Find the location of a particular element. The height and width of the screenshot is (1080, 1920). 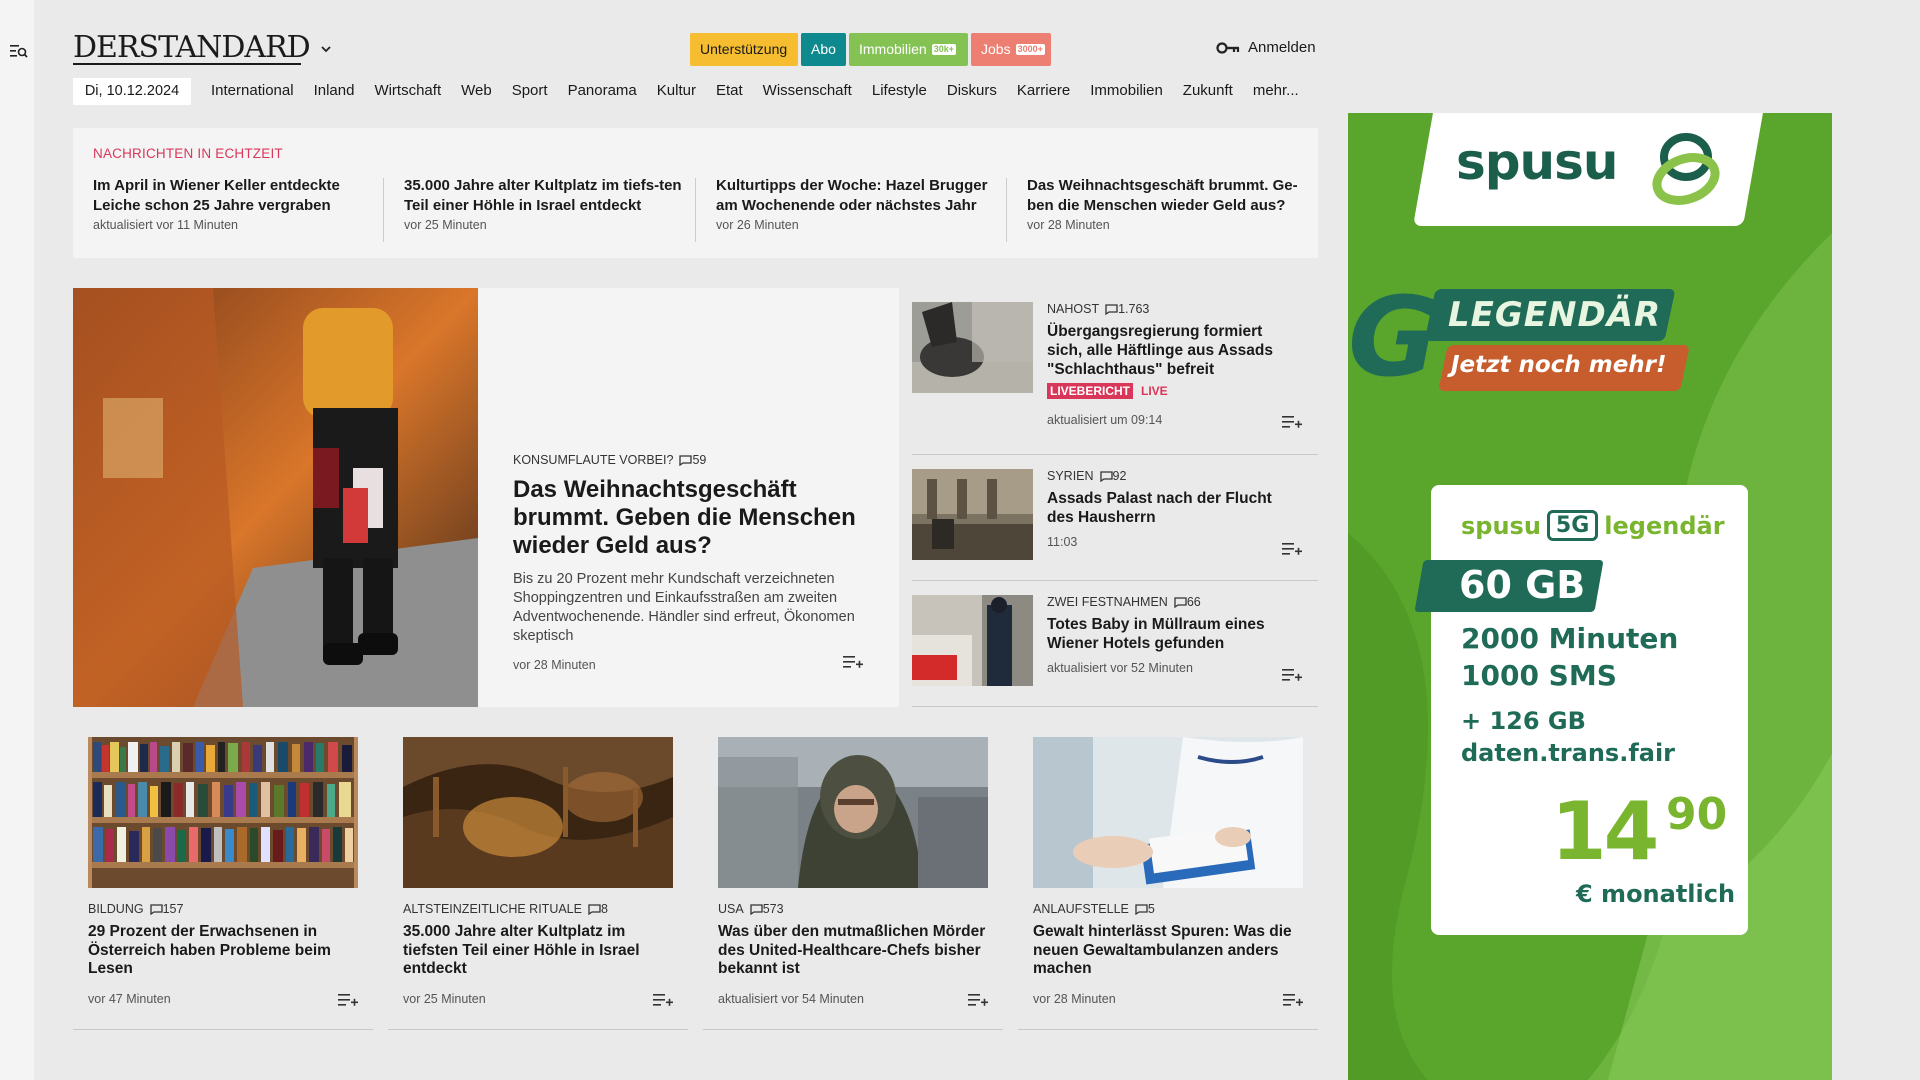

card-comment-count: 8 is located at coordinates (604, 909).